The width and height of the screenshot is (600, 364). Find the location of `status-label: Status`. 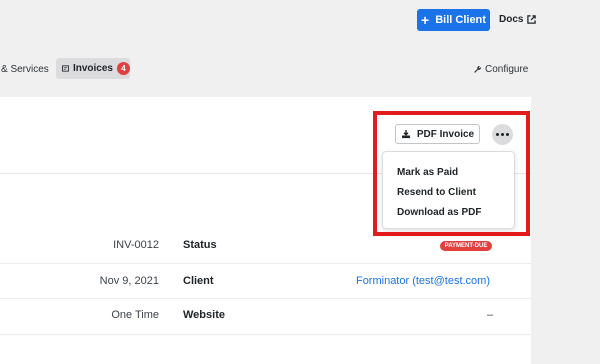

status-label: Status is located at coordinates (200, 245).